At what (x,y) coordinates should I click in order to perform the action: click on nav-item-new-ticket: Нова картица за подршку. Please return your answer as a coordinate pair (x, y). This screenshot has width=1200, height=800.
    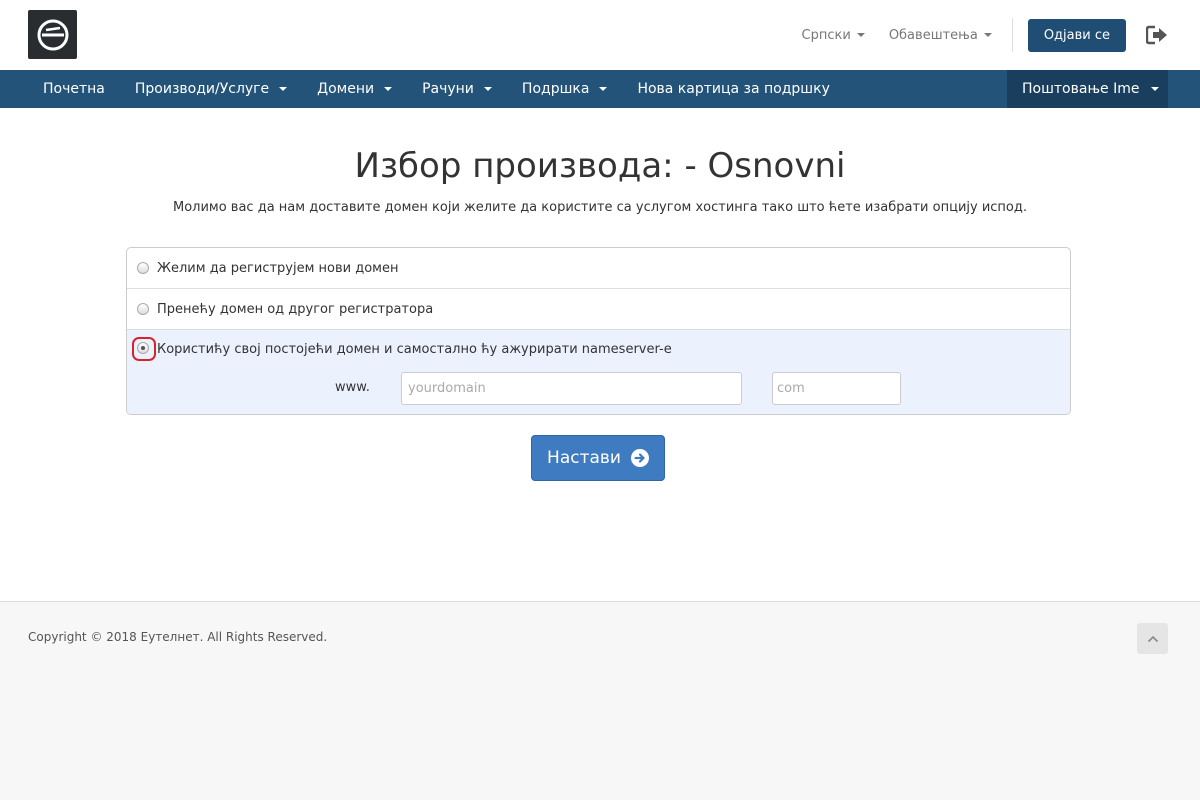
    Looking at the image, I should click on (733, 89).